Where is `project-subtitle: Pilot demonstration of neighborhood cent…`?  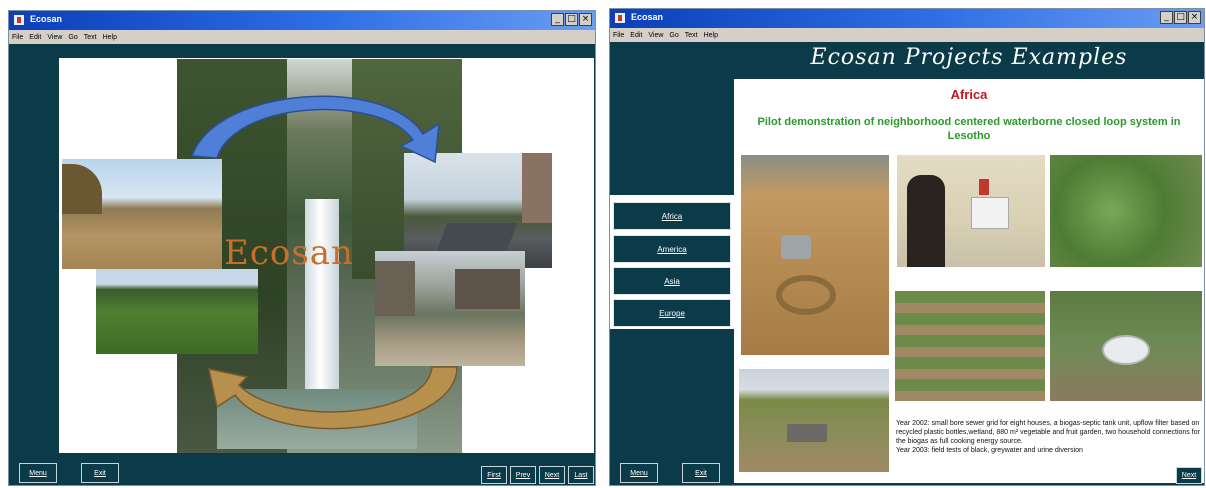
project-subtitle: Pilot demonstration of neighborhood cent… is located at coordinates (969, 129).